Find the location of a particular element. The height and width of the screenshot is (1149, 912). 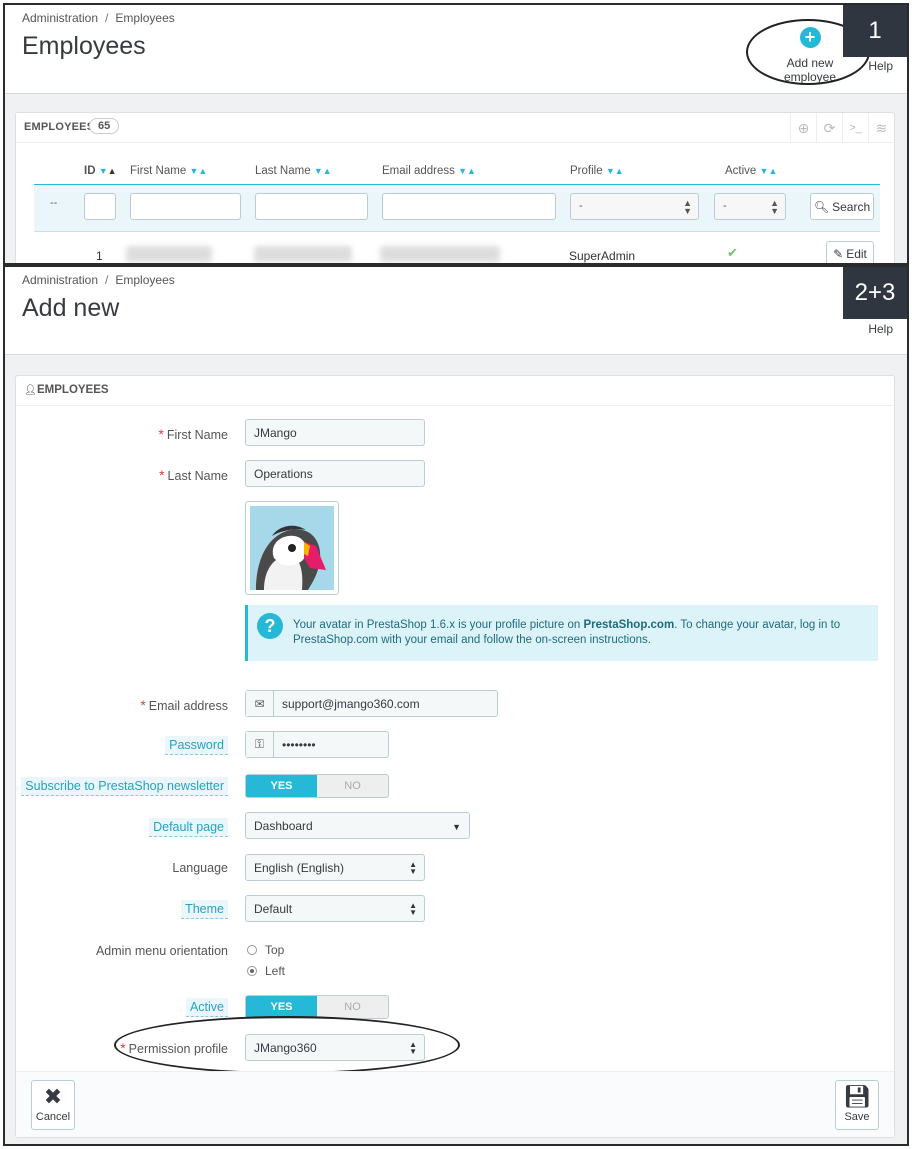

language-label: Language is located at coordinates (200, 868).